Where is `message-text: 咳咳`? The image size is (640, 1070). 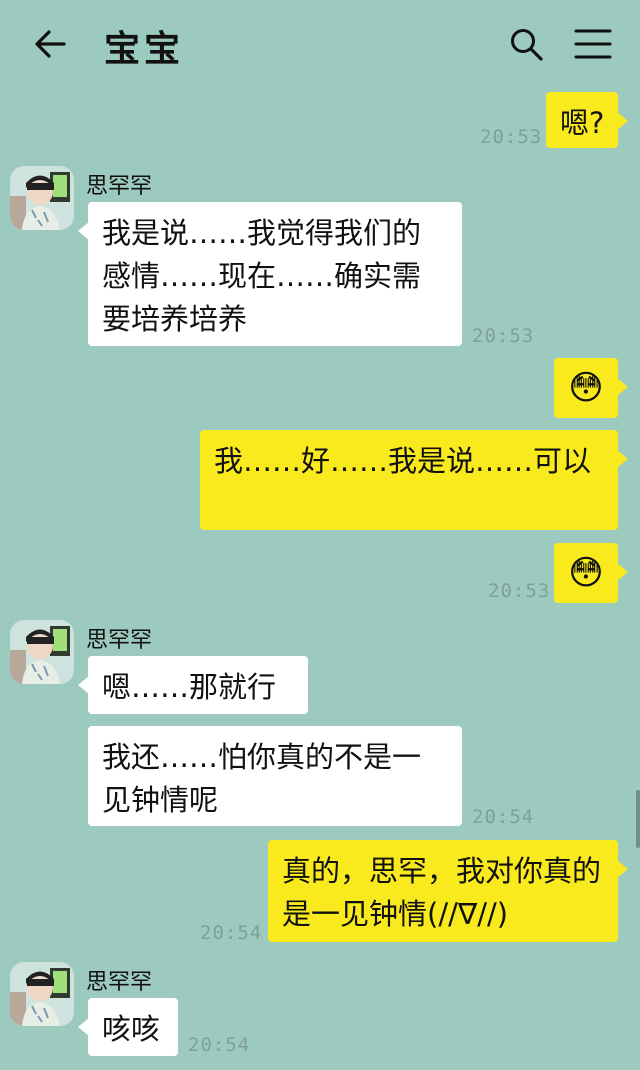 message-text: 咳咳 is located at coordinates (131, 1029).